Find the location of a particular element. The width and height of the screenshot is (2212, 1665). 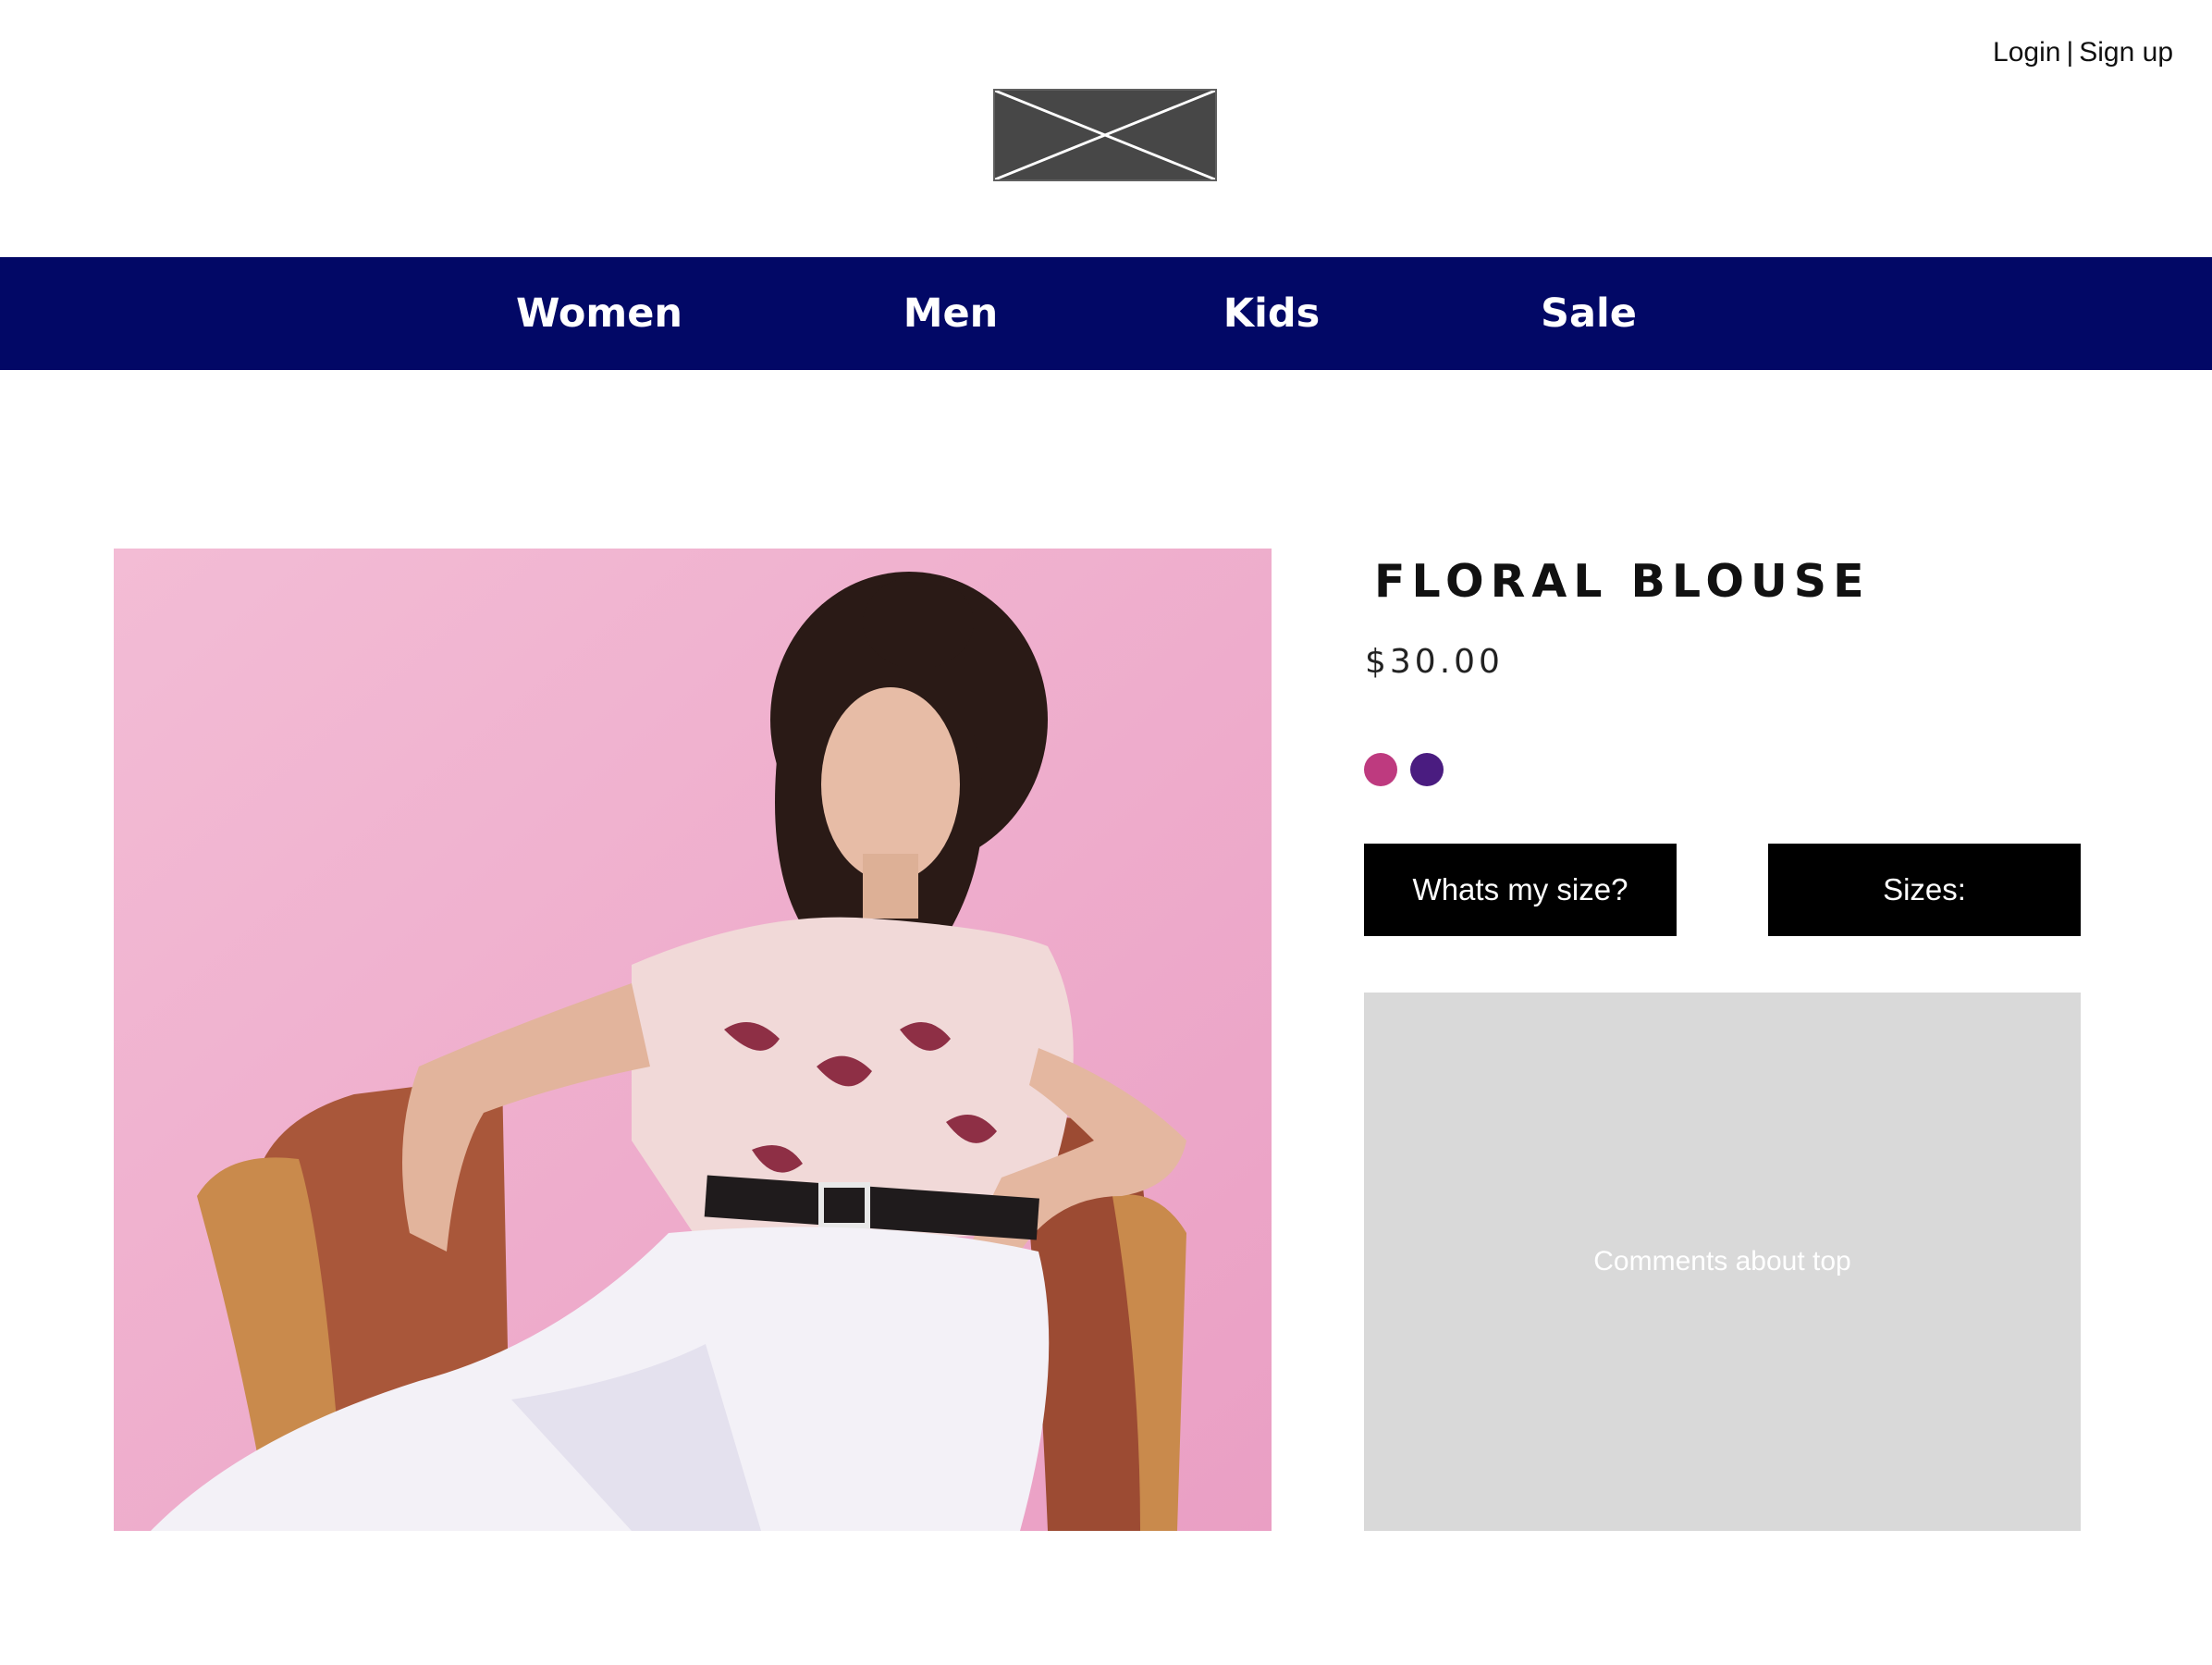

sizes-button: Sizes: is located at coordinates (1925, 890).